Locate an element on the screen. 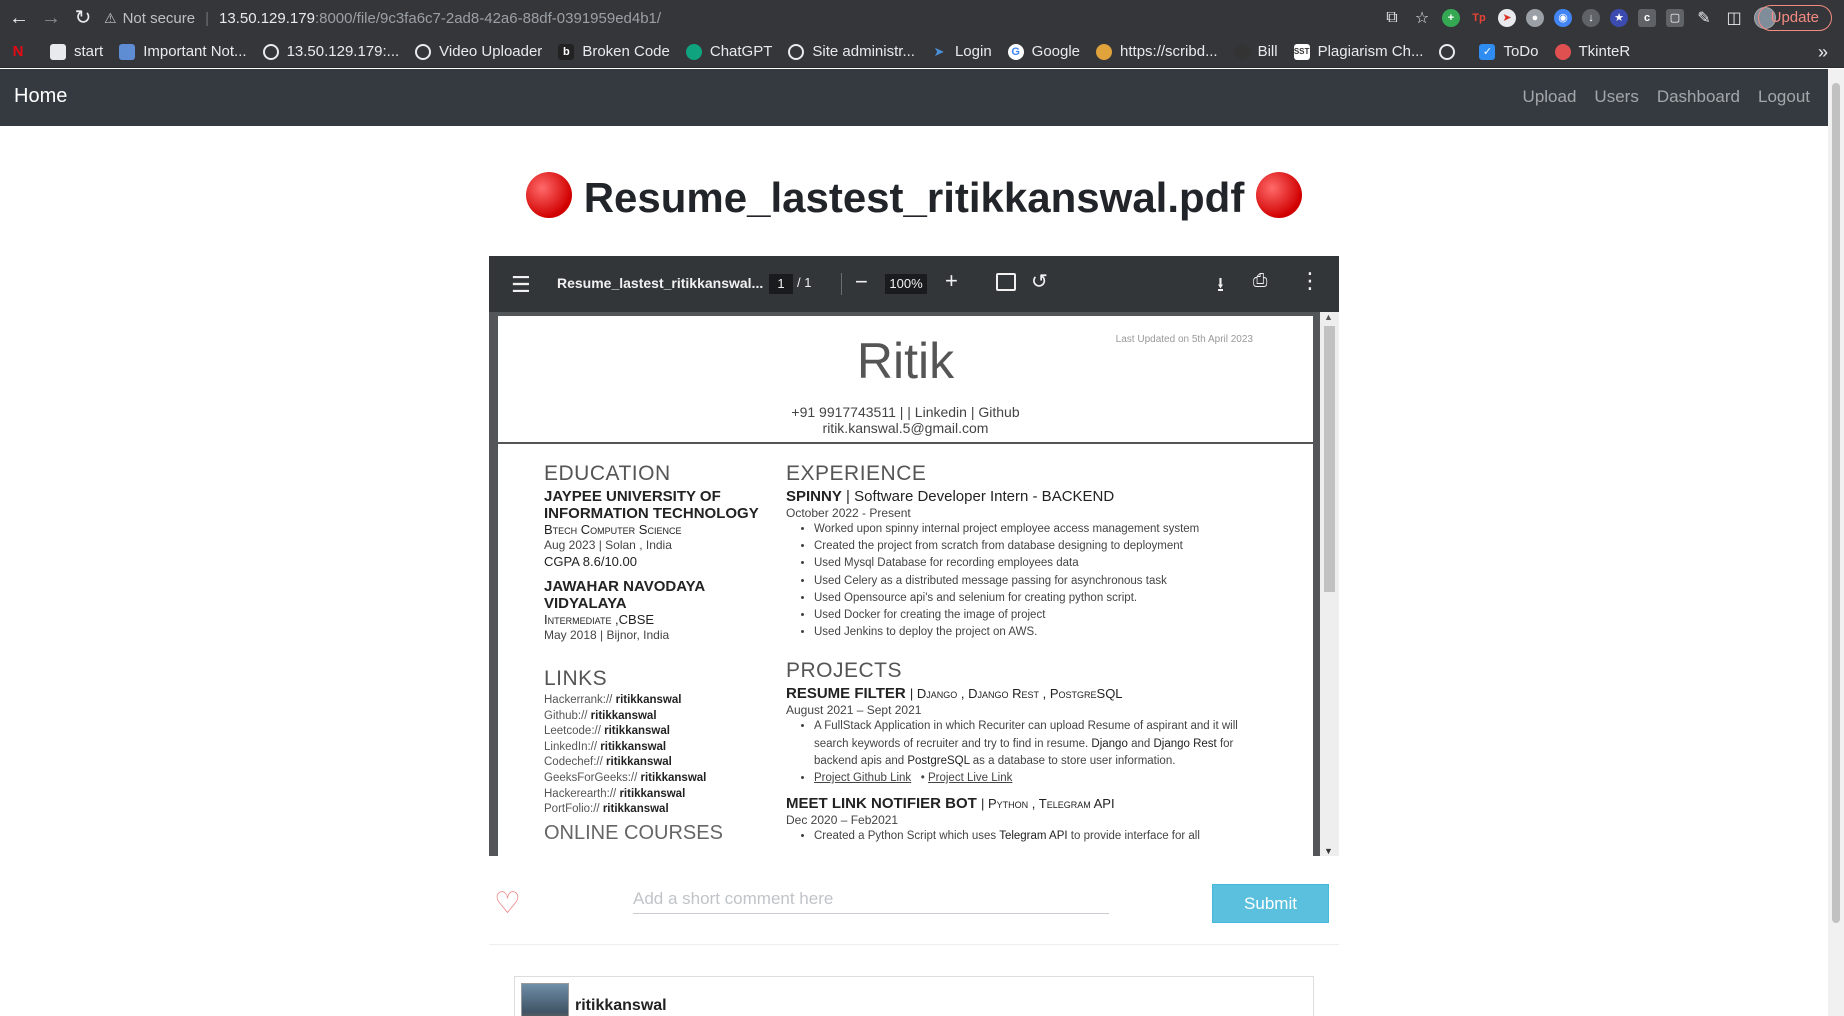  bookmark-14: TkinteR is located at coordinates (1592, 51).